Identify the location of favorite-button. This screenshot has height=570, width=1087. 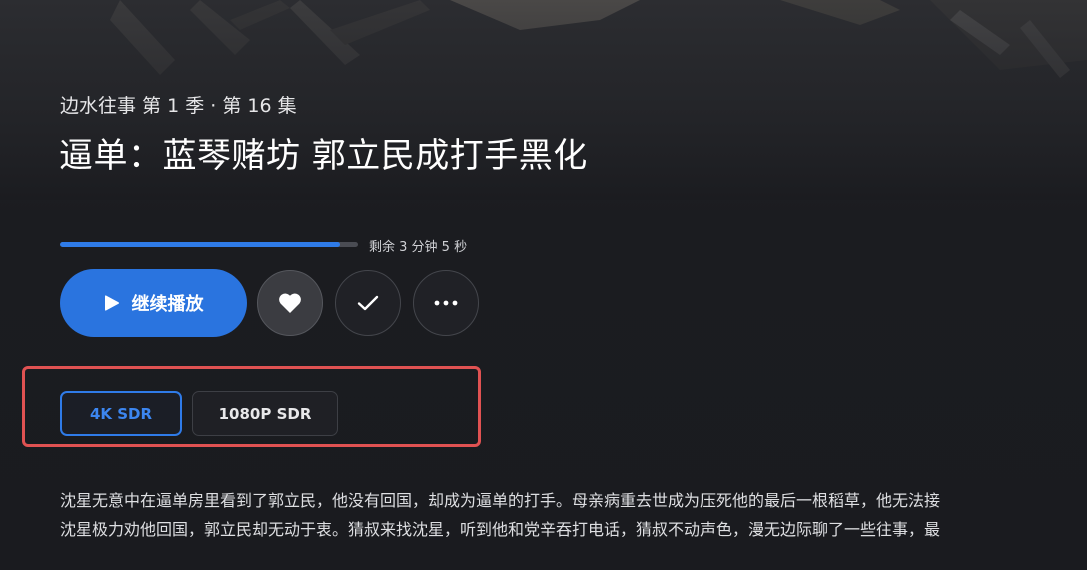
(290, 303).